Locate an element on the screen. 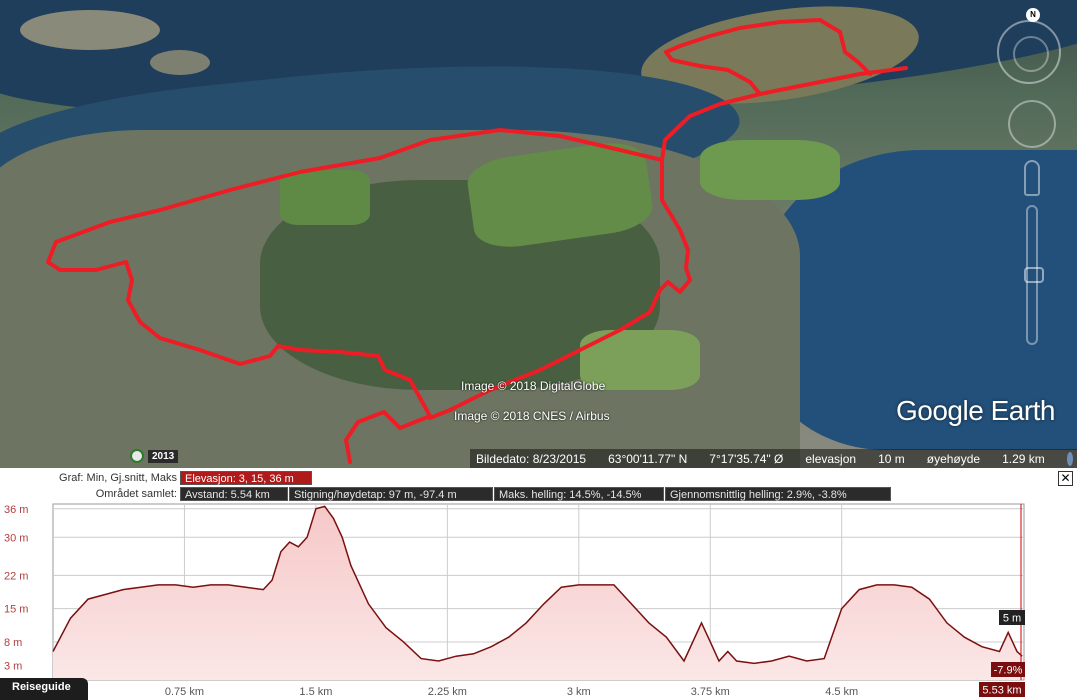 The width and height of the screenshot is (1077, 700). navigation-controls: N is located at coordinates (1034, 177).